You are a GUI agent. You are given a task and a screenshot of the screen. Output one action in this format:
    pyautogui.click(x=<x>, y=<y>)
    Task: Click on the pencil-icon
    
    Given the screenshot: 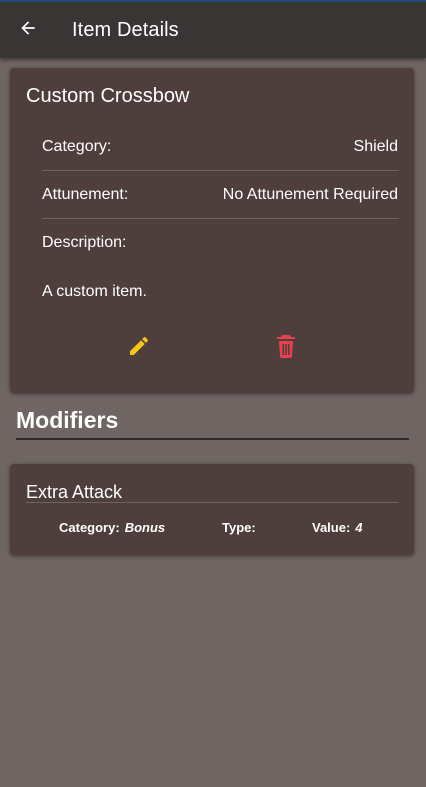 What is the action you would take?
    pyautogui.click(x=139, y=348)
    